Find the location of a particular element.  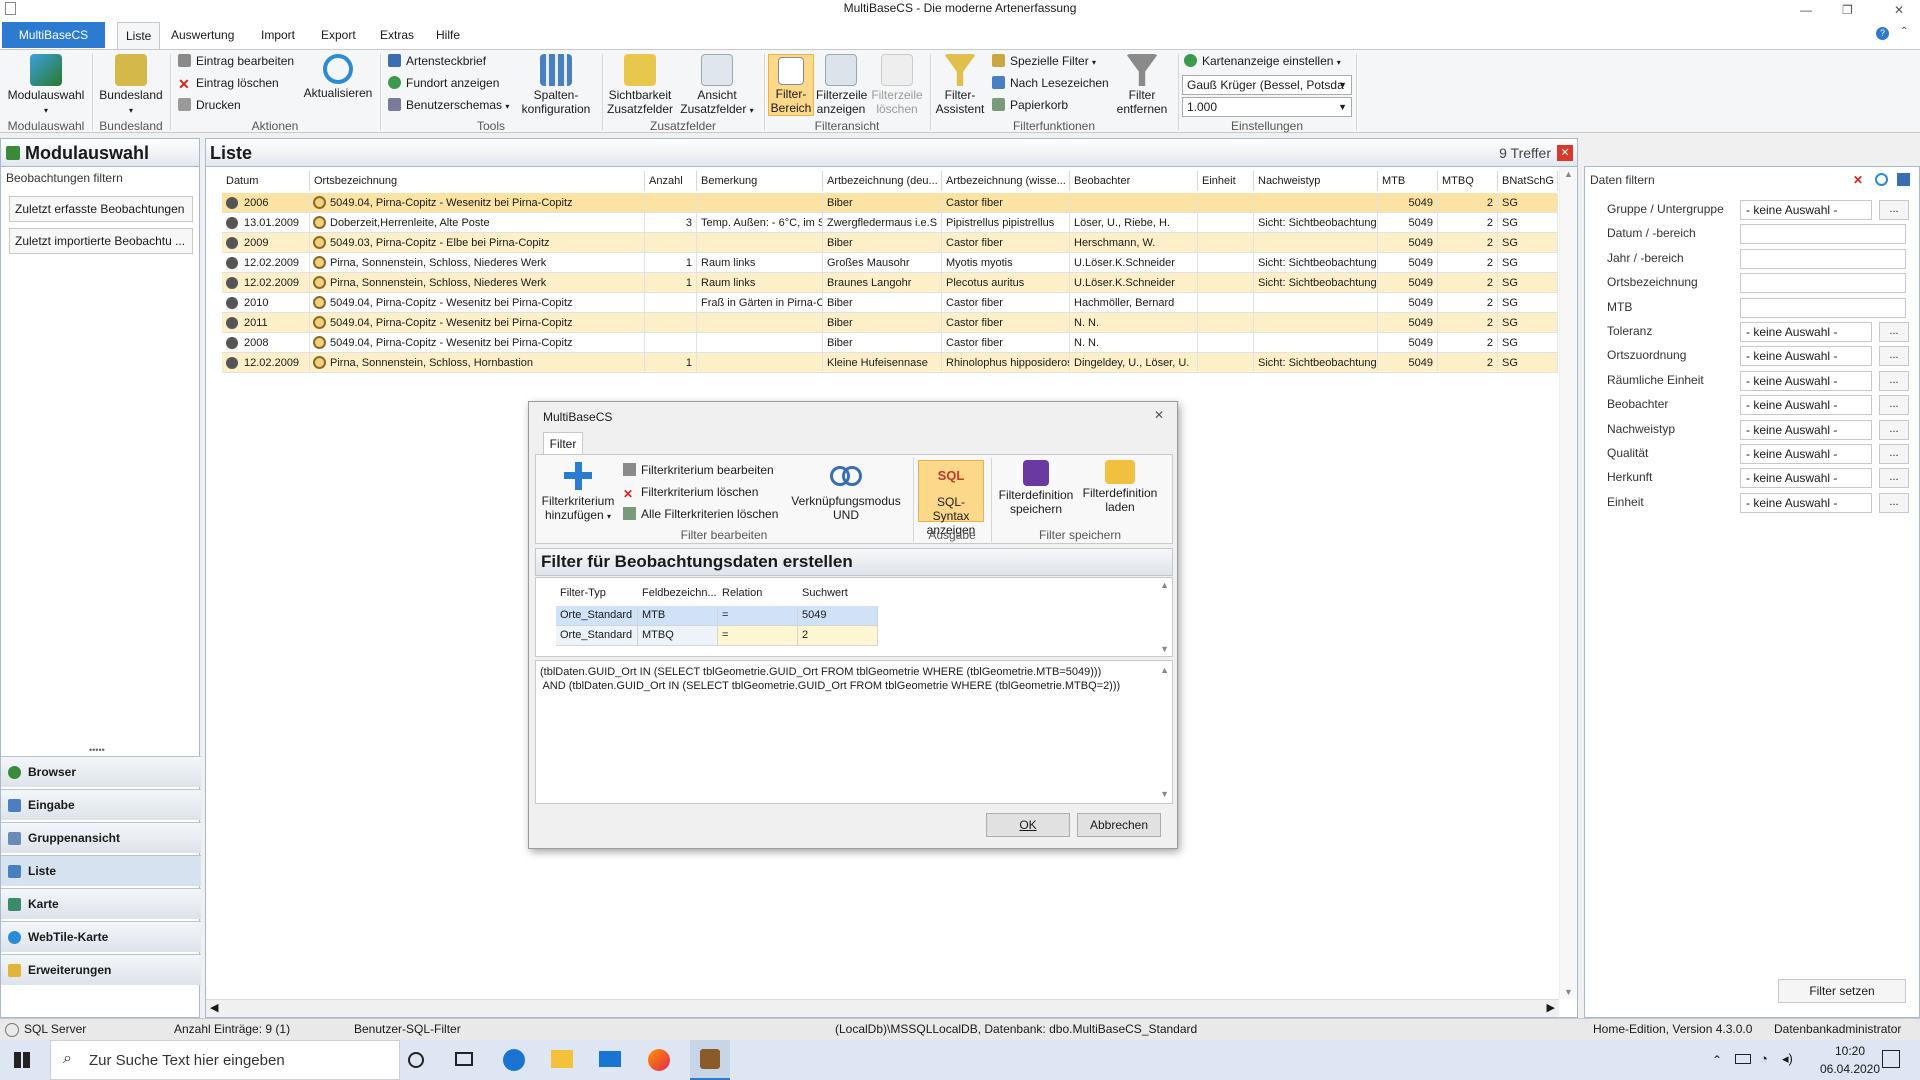

criteria-cell: 5049 is located at coordinates (838, 616).